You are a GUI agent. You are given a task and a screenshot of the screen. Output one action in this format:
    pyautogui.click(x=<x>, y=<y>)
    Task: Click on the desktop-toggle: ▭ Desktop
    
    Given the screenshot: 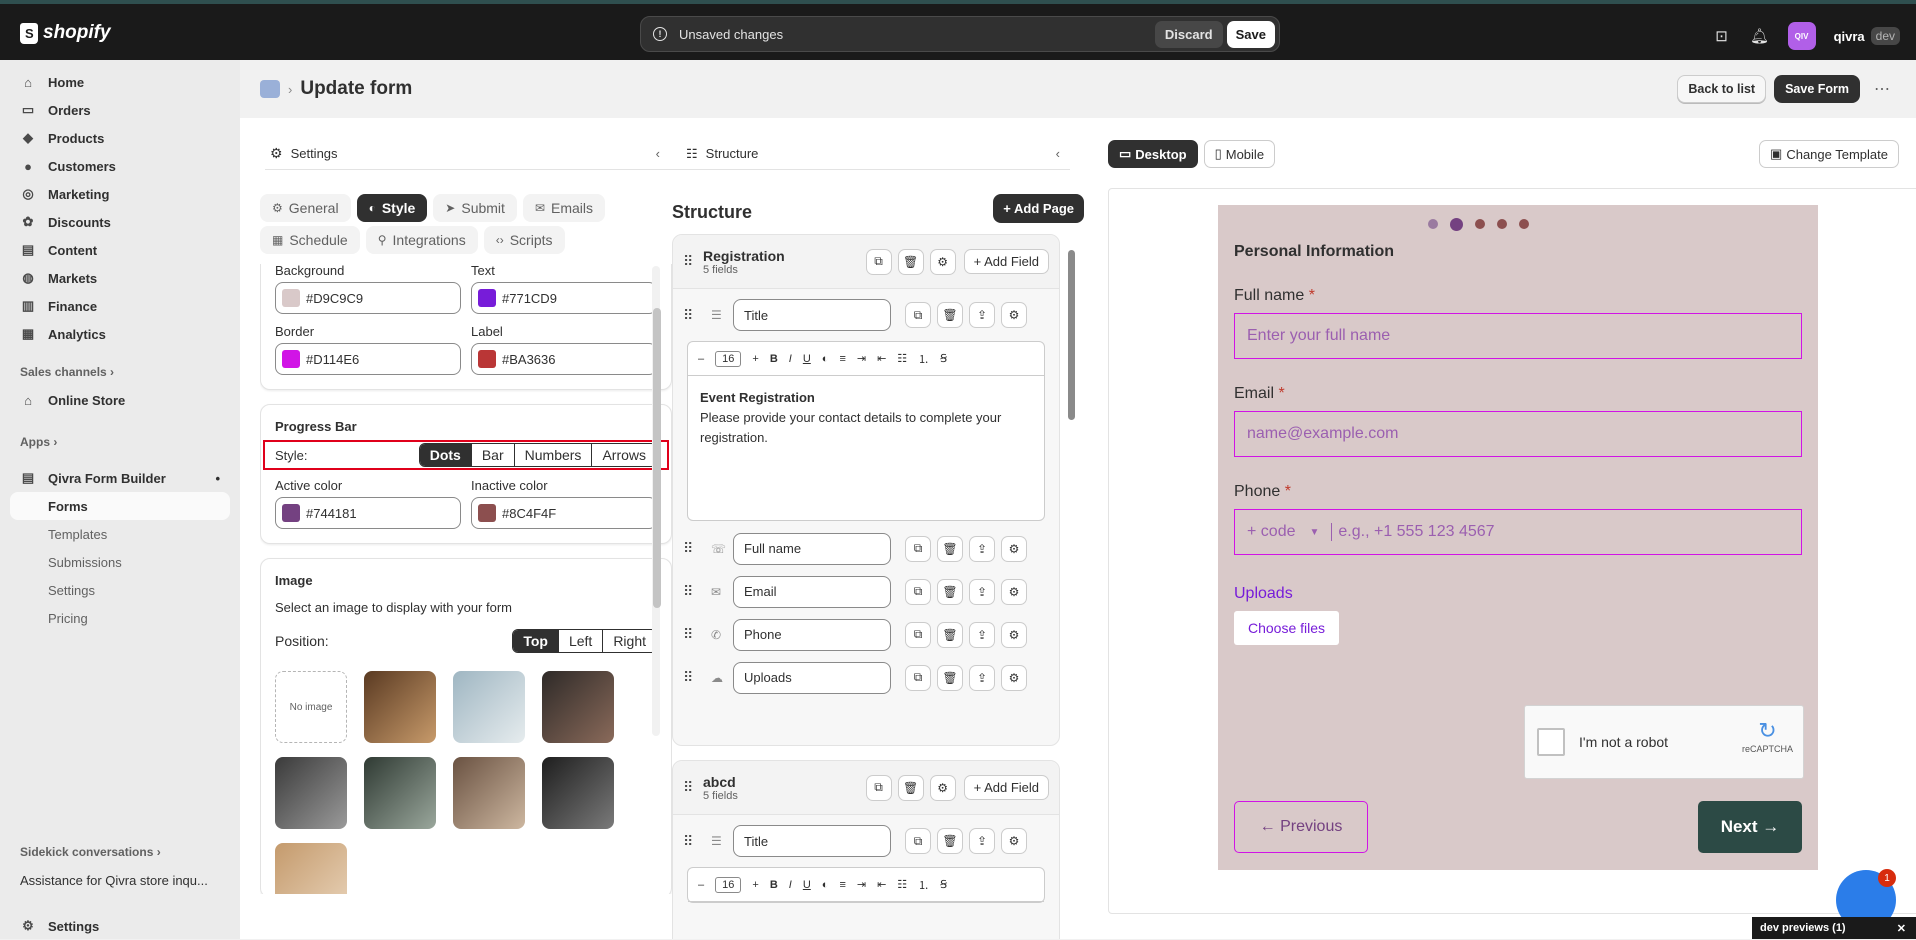 What is the action you would take?
    pyautogui.click(x=1153, y=154)
    